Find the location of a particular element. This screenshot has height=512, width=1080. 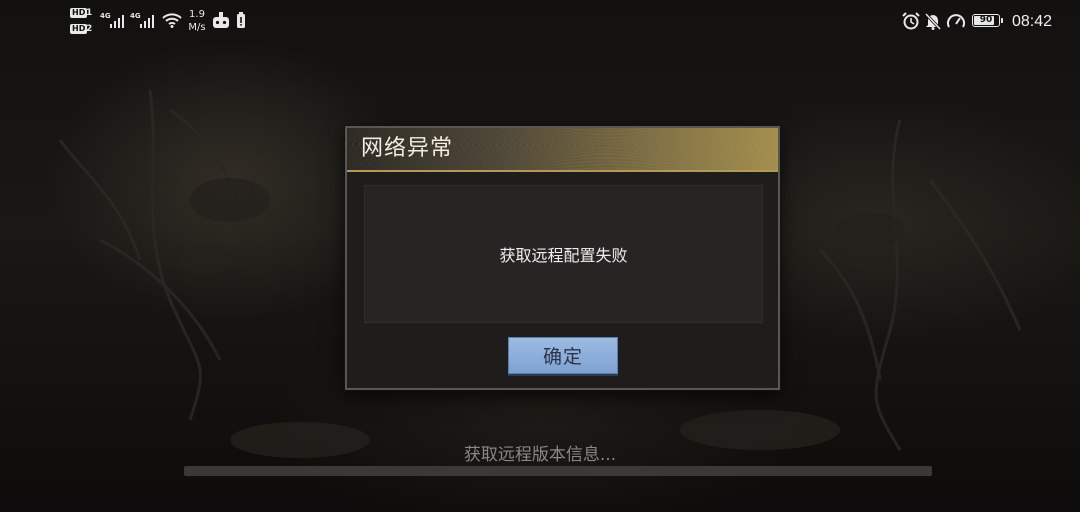

dialog-message: 获取远程配置失败 is located at coordinates (563, 255).